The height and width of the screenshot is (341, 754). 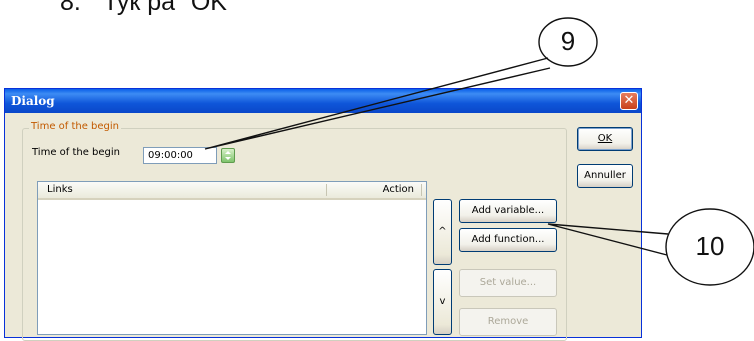 What do you see at coordinates (33, 101) in the screenshot?
I see `window-title: Dialog` at bounding box center [33, 101].